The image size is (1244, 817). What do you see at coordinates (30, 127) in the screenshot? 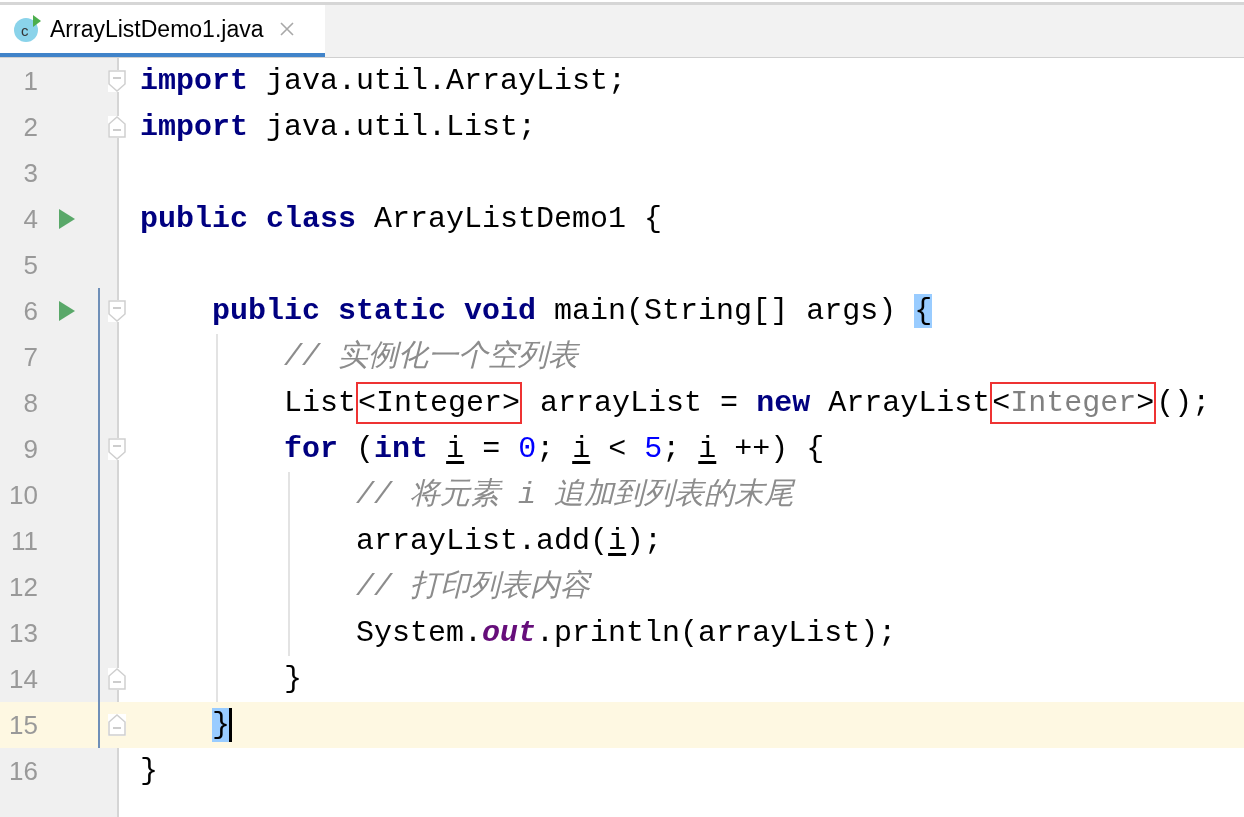
I see `line-number: 2` at bounding box center [30, 127].